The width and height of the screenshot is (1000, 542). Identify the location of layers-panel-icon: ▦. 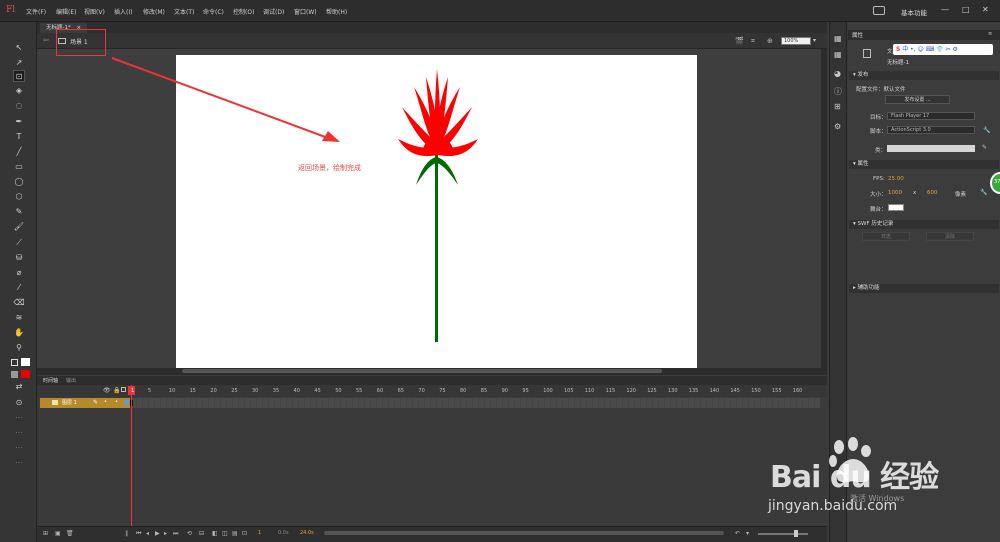
(838, 38).